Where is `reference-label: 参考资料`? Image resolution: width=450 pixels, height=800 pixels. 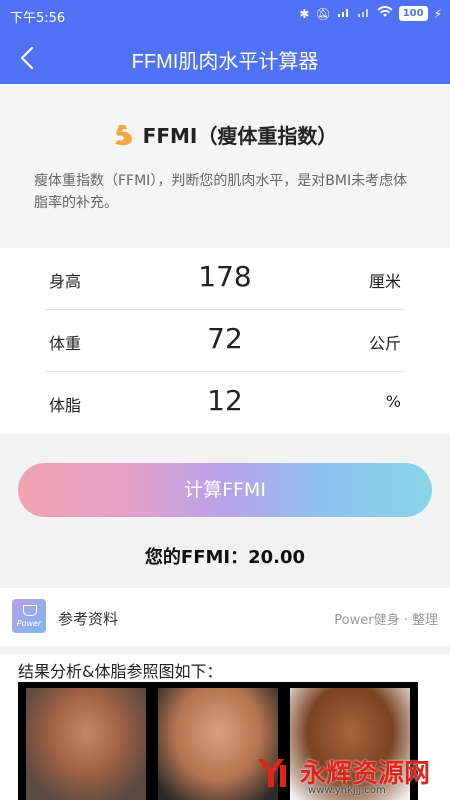
reference-label: 参考资料 is located at coordinates (88, 619).